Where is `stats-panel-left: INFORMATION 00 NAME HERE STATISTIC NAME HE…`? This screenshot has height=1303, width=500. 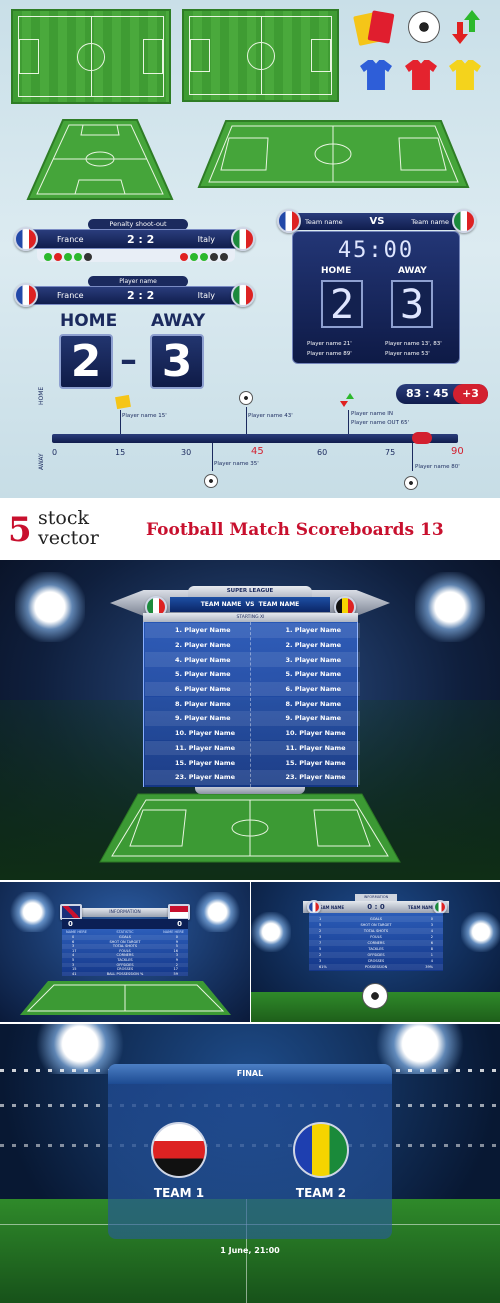 stats-panel-left: INFORMATION 00 NAME HERE STATISTIC NAME HE… is located at coordinates (125, 952).